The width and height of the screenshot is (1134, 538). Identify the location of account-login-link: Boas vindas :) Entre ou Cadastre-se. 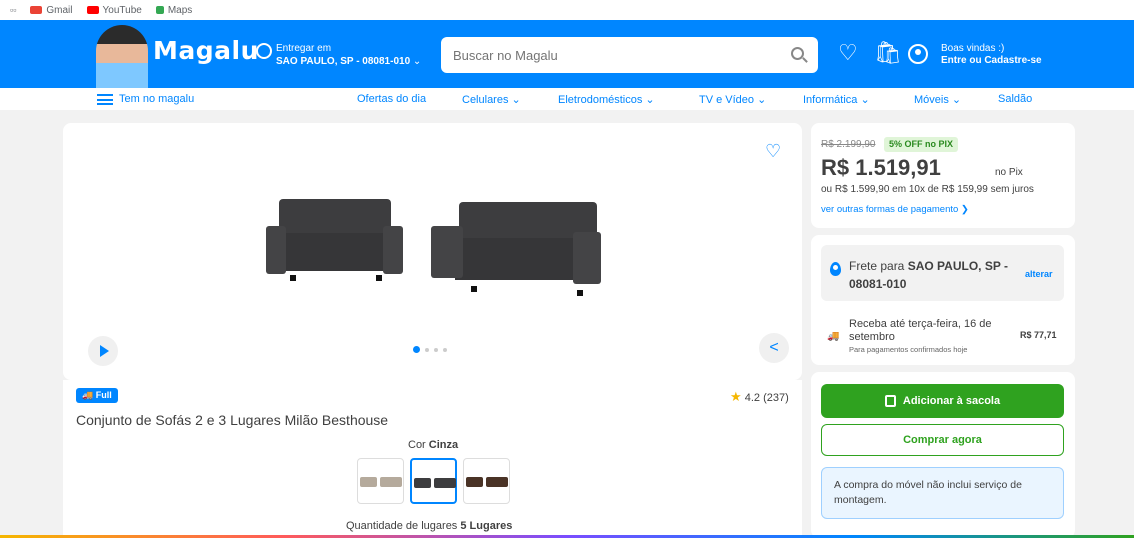
(991, 55).